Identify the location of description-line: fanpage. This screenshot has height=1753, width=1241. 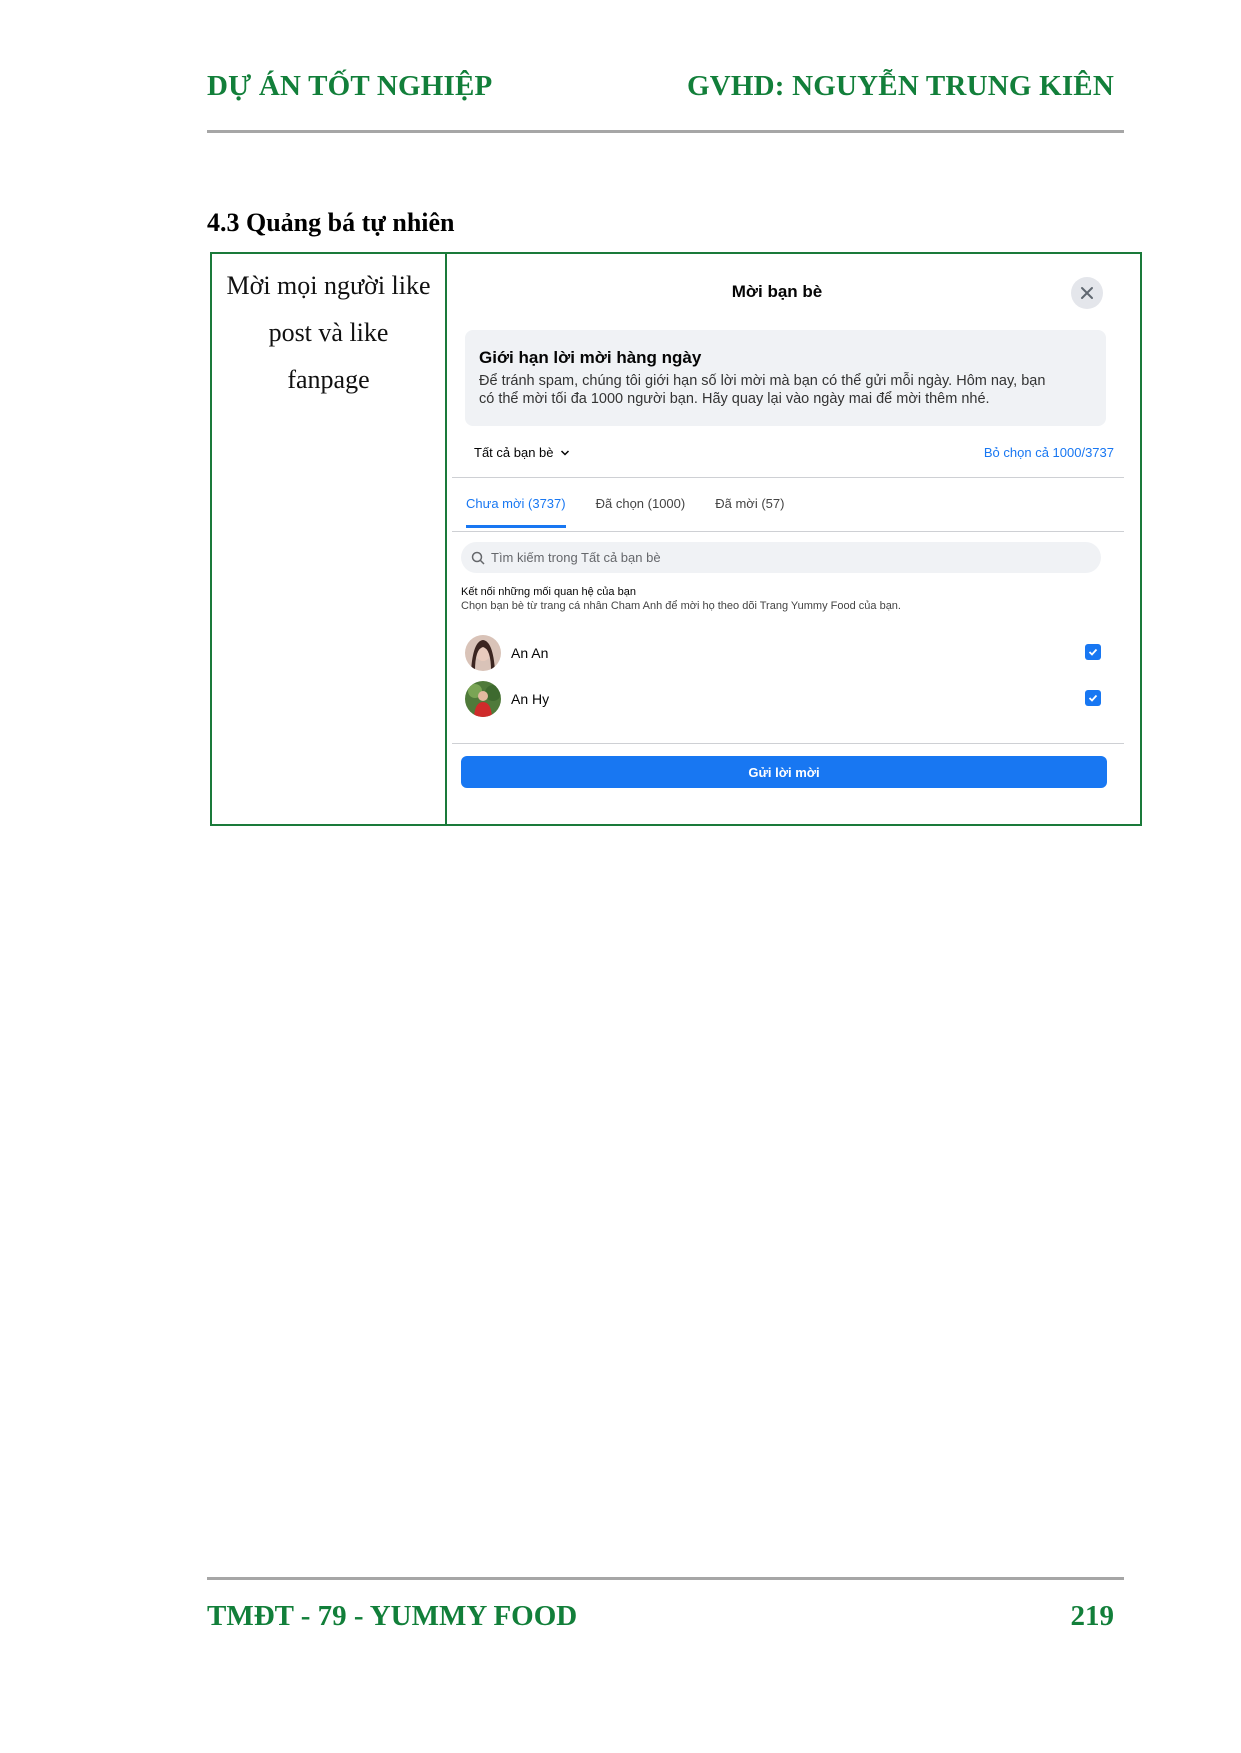
(328, 379).